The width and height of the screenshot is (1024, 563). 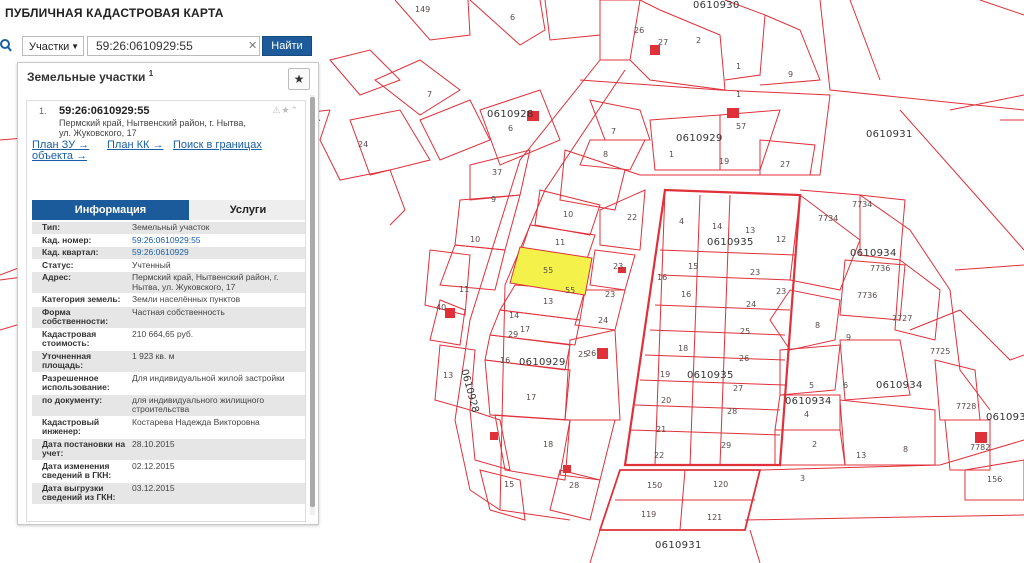 What do you see at coordinates (294, 110) in the screenshot?
I see `chevron-up-icon: ⌃` at bounding box center [294, 110].